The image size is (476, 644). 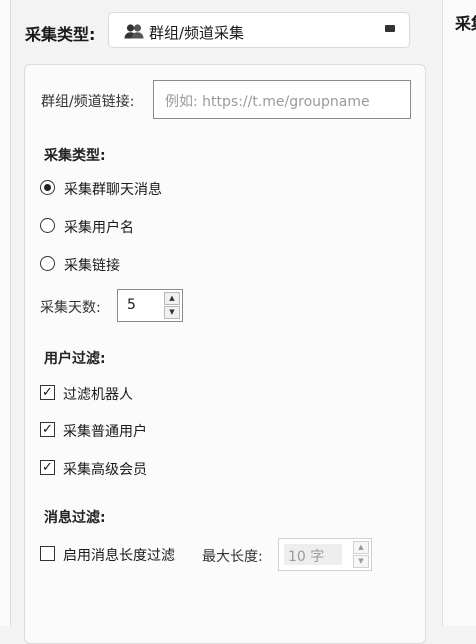 What do you see at coordinates (119, 556) in the screenshot?
I see `checkbox-label: 启用消息长度过滤` at bounding box center [119, 556].